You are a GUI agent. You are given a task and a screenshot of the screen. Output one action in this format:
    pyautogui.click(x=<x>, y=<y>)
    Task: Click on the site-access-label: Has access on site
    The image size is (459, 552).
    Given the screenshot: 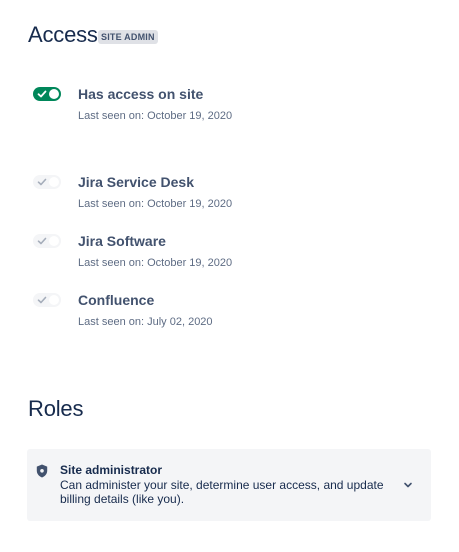 What is the action you would take?
    pyautogui.click(x=141, y=94)
    